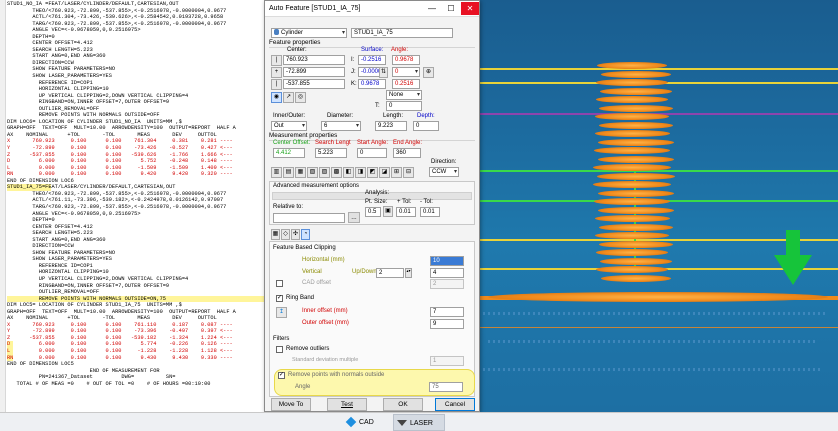 This screenshot has height=431, width=838. What do you see at coordinates (372, 84) in the screenshot?
I see `surface-k-input: 0.9678` at bounding box center [372, 84].